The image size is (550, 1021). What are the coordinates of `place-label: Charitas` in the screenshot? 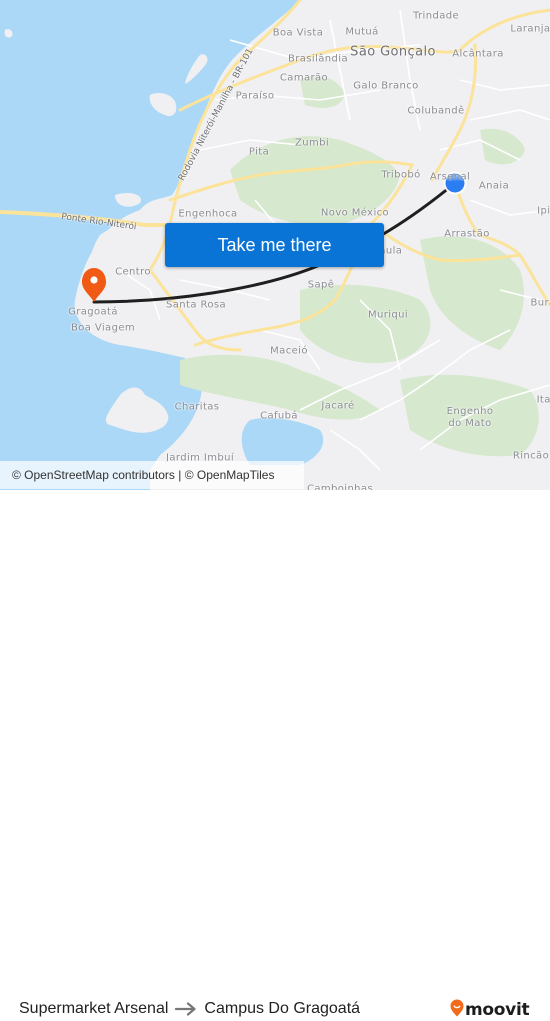 It's located at (197, 407).